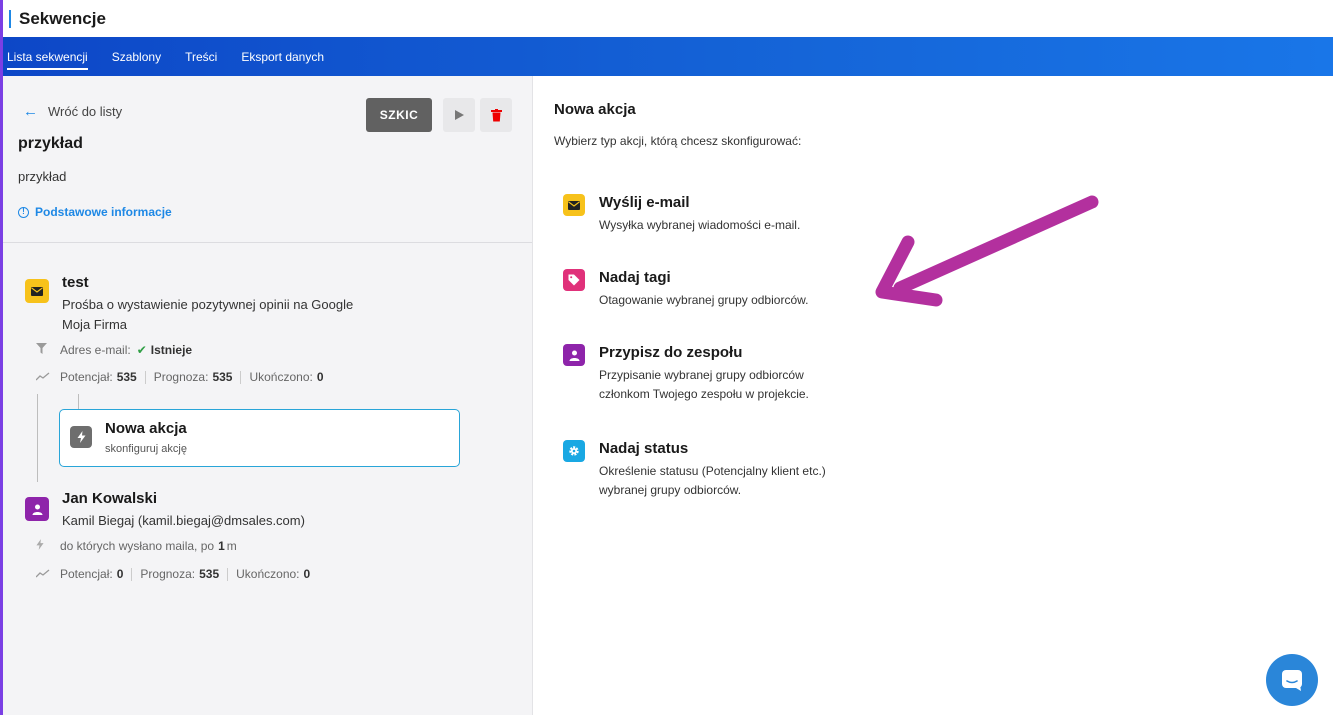 Image resolution: width=1333 pixels, height=715 pixels. I want to click on trigger-unit: m, so click(231, 546).